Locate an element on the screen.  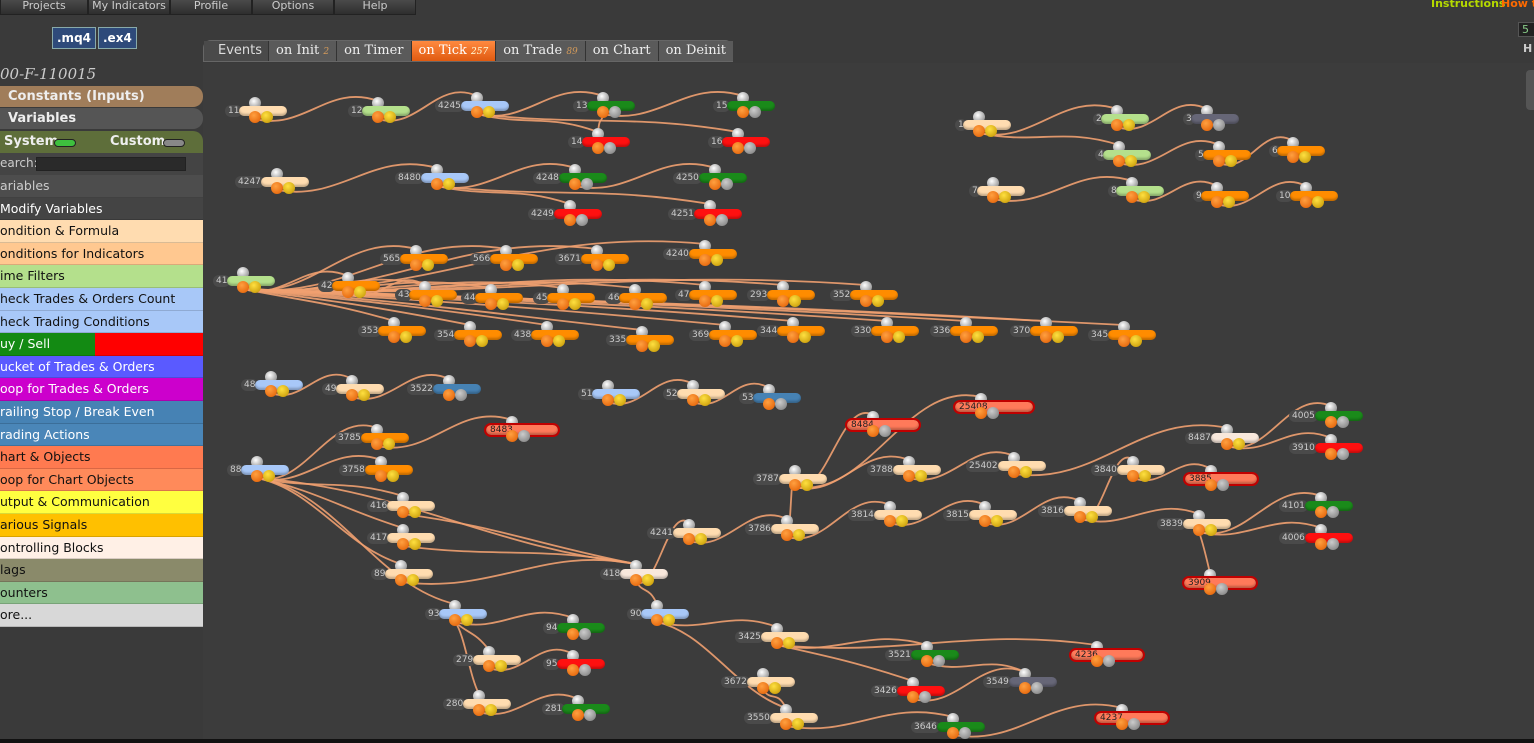
category-item: oop for Trades & Orders is located at coordinates (101, 389).